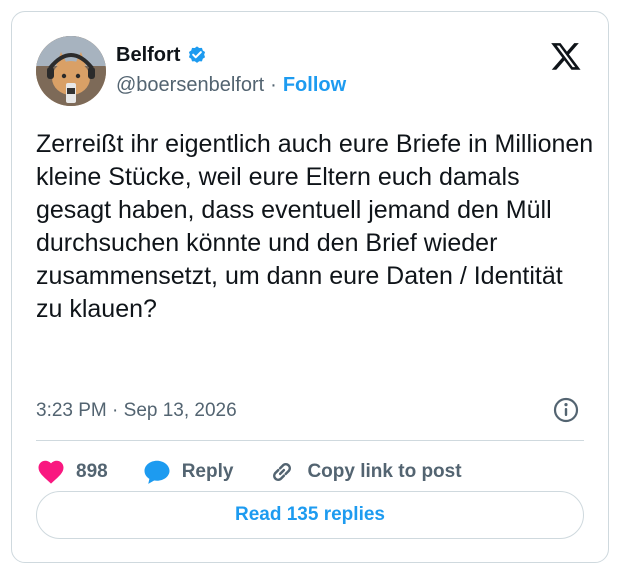 Image resolution: width=620 pixels, height=574 pixels. I want to click on tweet-meta: 3:23 PM · Sep 13, 2026, so click(310, 411).